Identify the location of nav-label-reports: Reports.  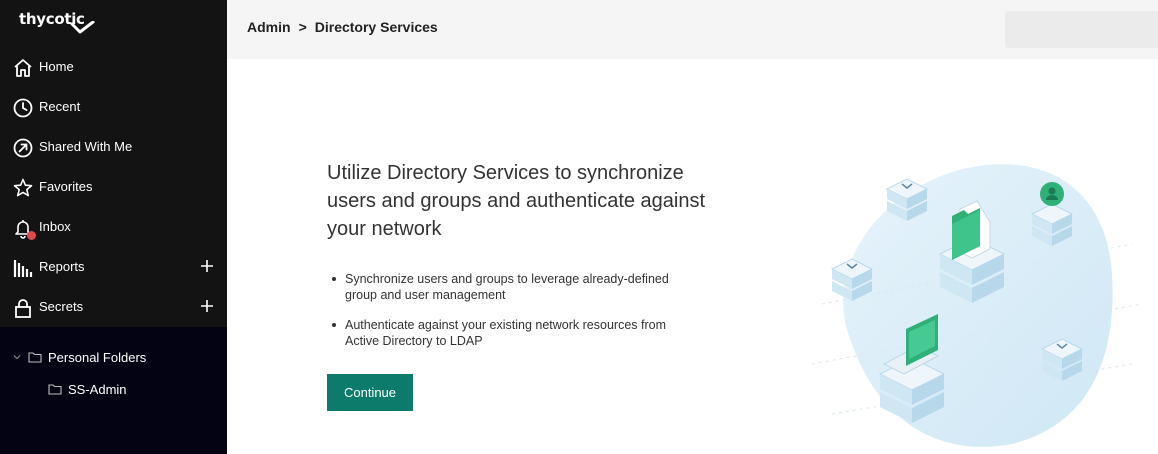
(62, 266).